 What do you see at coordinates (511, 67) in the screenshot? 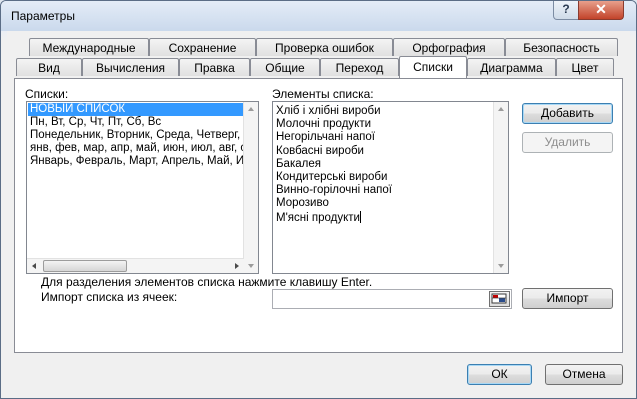
I see `tab-chart: Диаграмма` at bounding box center [511, 67].